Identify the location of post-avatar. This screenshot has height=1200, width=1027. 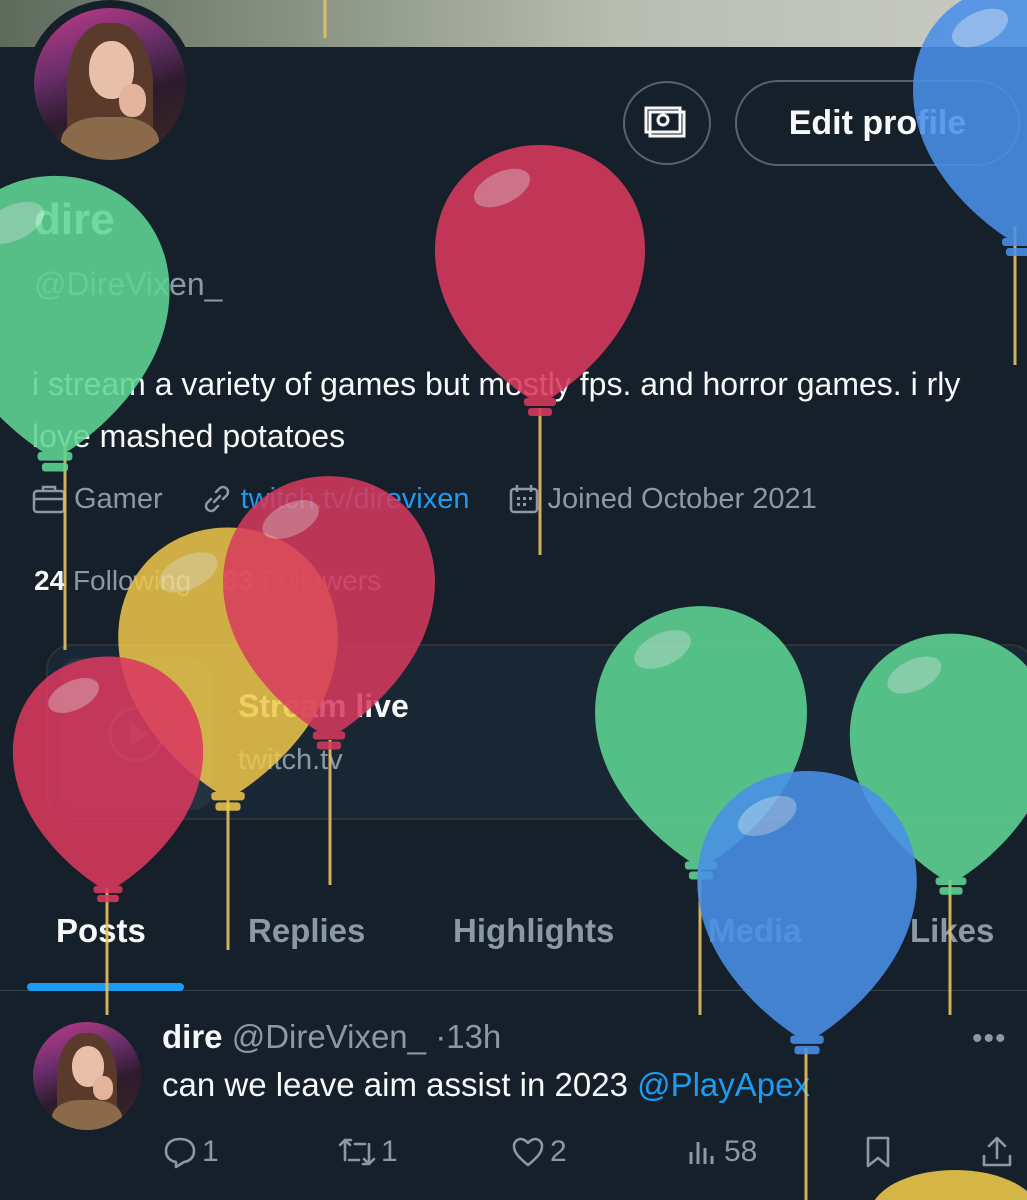
(87, 1076).